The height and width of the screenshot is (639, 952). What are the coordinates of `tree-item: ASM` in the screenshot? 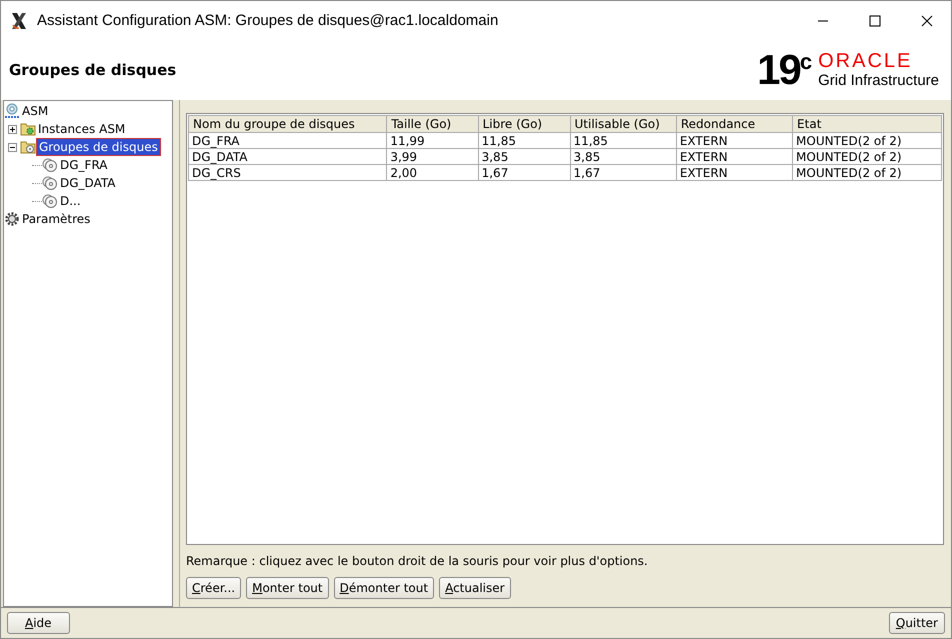 It's located at (35, 111).